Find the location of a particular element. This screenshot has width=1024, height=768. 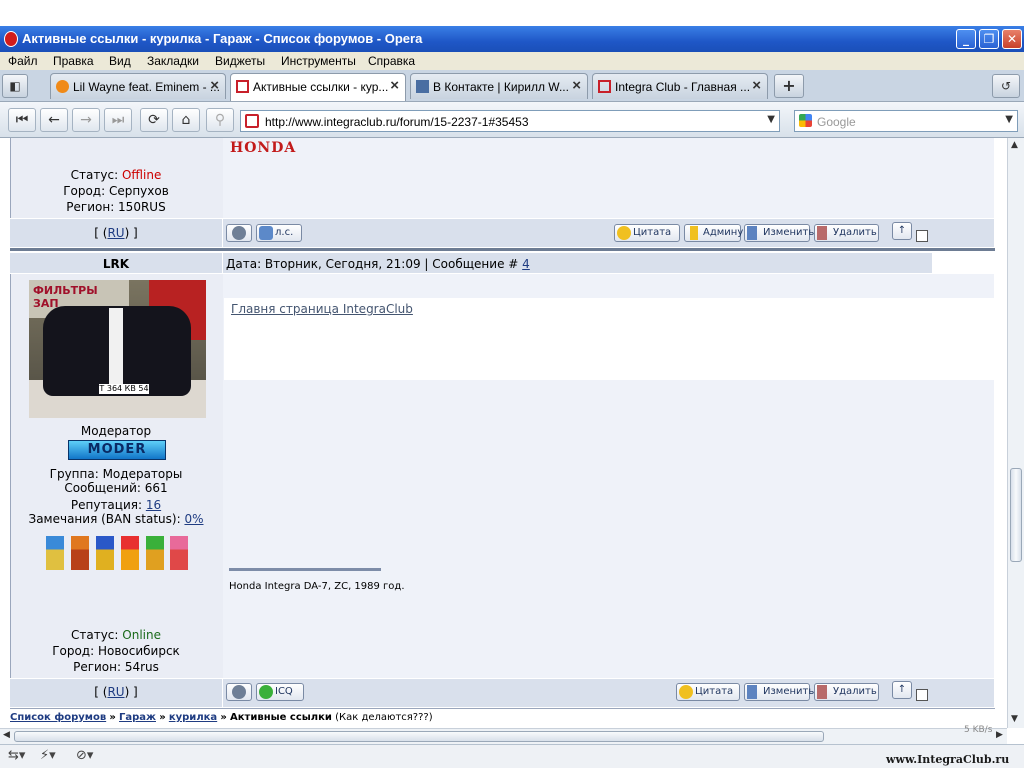

horizontal-scrollbar: ◀ ▶ is located at coordinates (503, 736).